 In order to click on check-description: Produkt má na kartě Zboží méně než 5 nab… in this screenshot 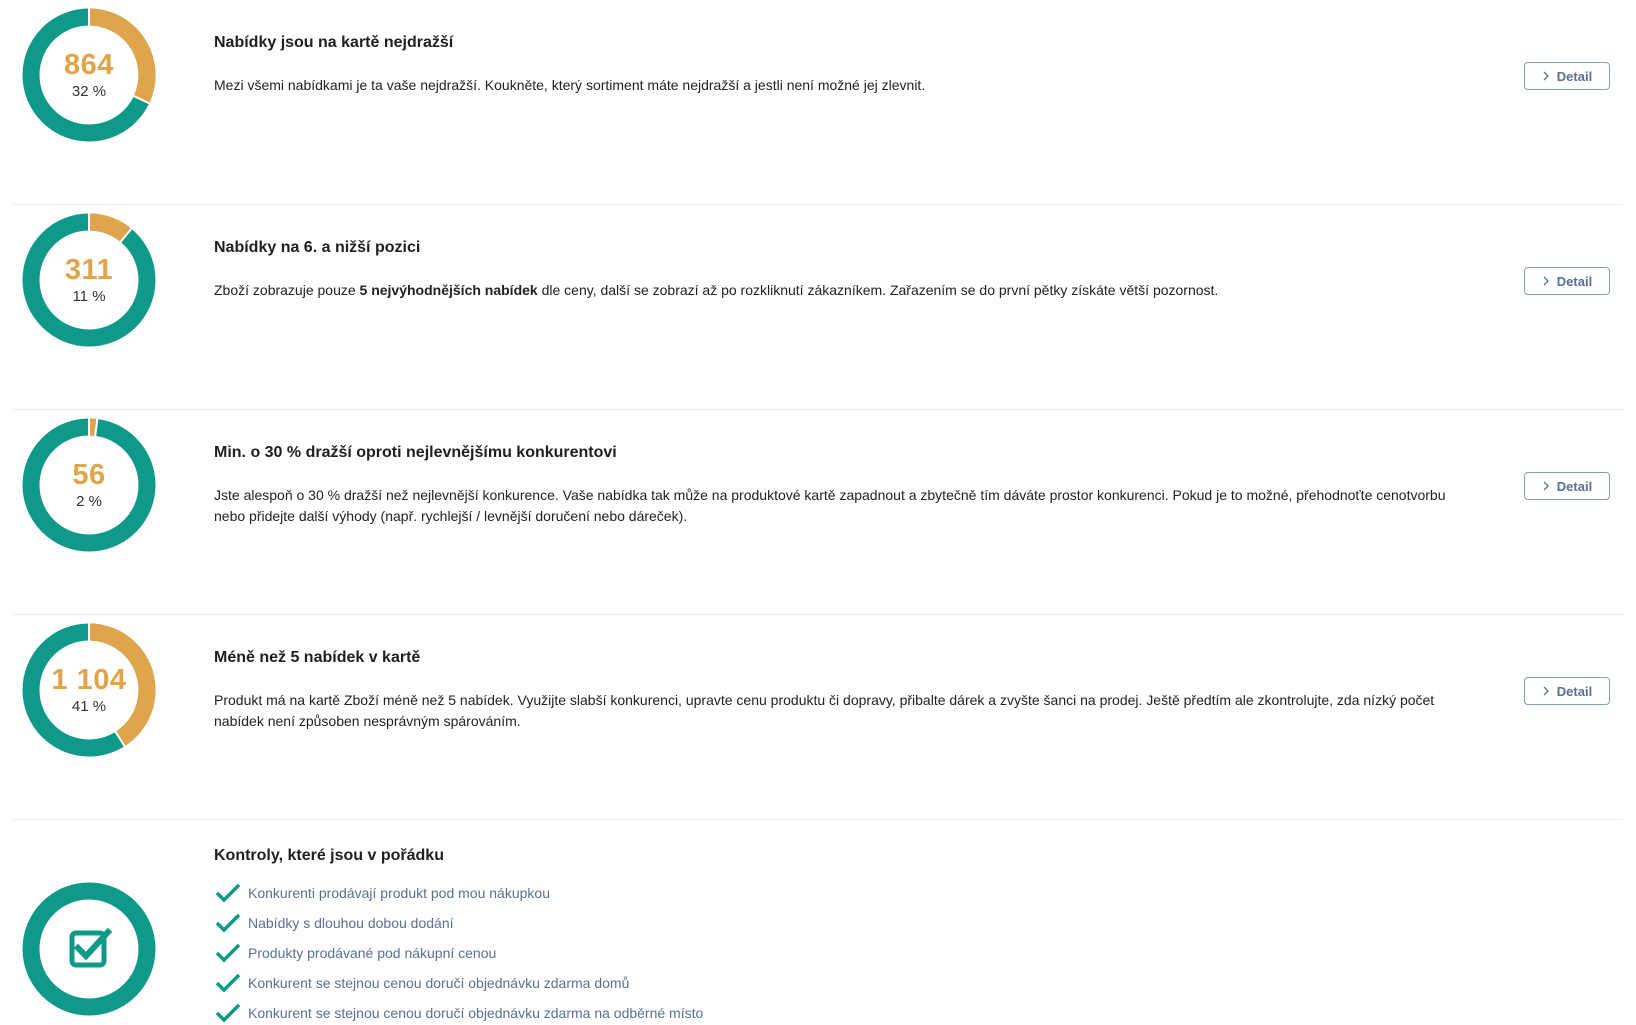, I will do `click(834, 711)`.